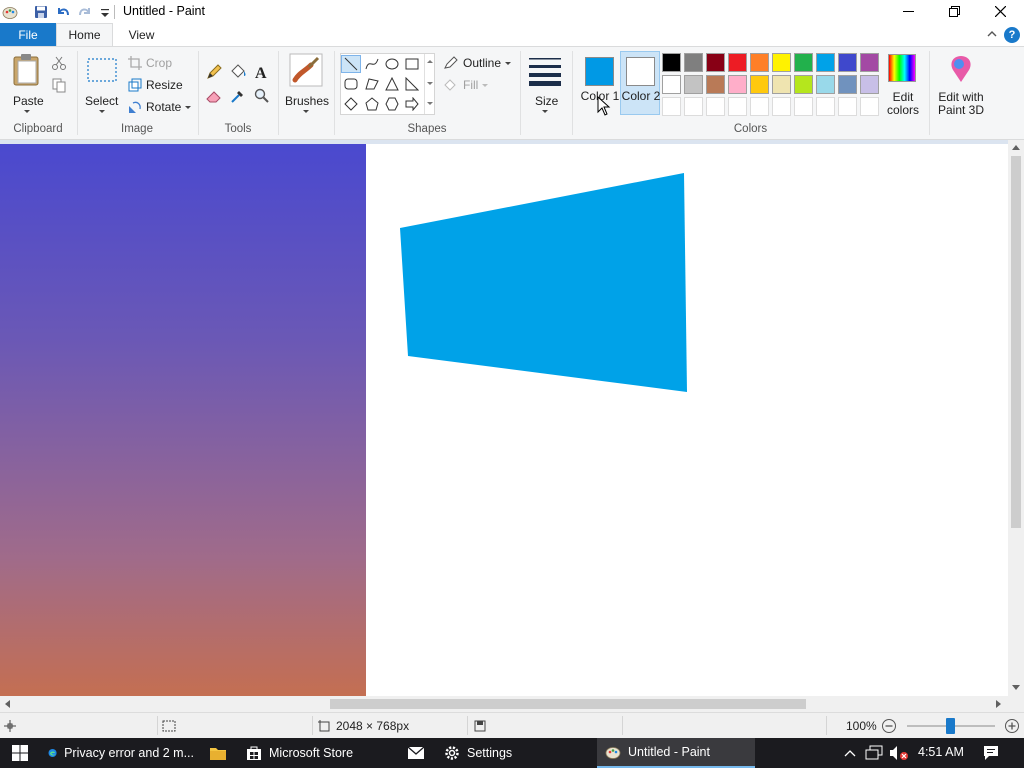 The height and width of the screenshot is (768, 1024). I want to click on copy-icon, so click(59, 85).